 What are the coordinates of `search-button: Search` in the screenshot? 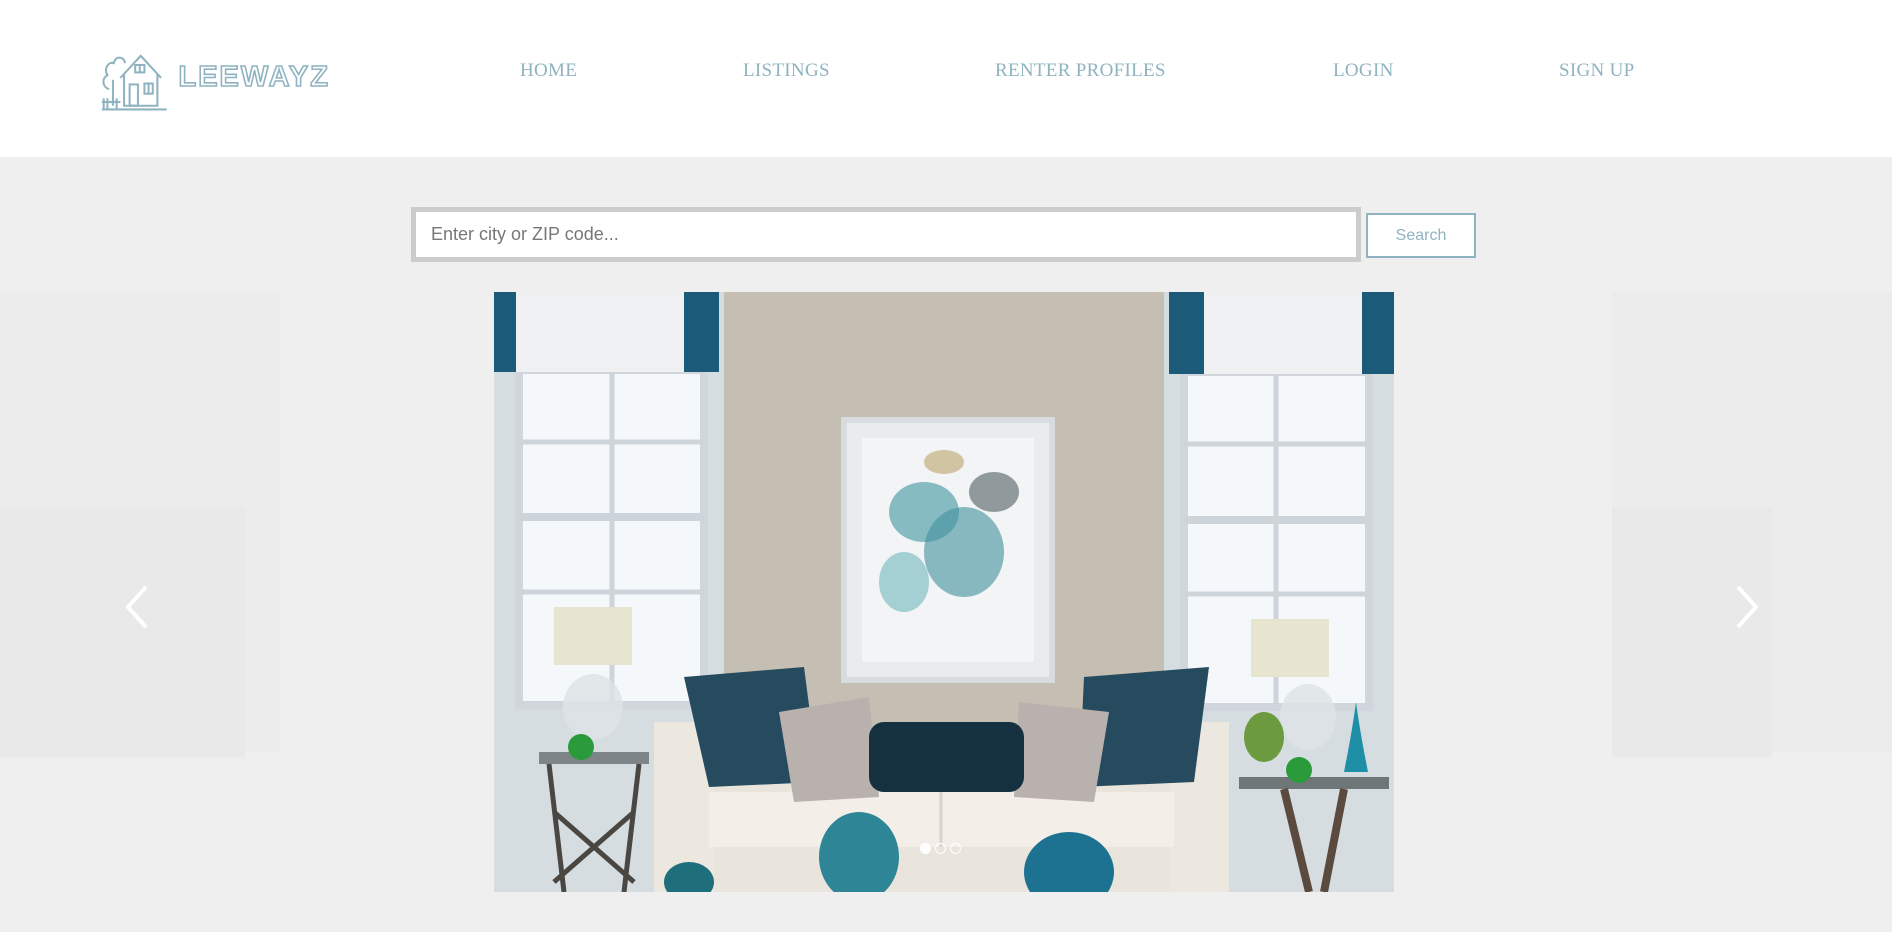 It's located at (1421, 235).